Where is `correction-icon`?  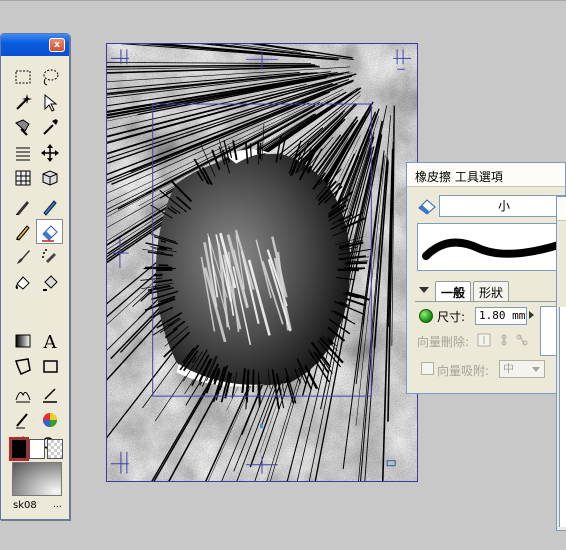
correction-icon is located at coordinates (49, 394).